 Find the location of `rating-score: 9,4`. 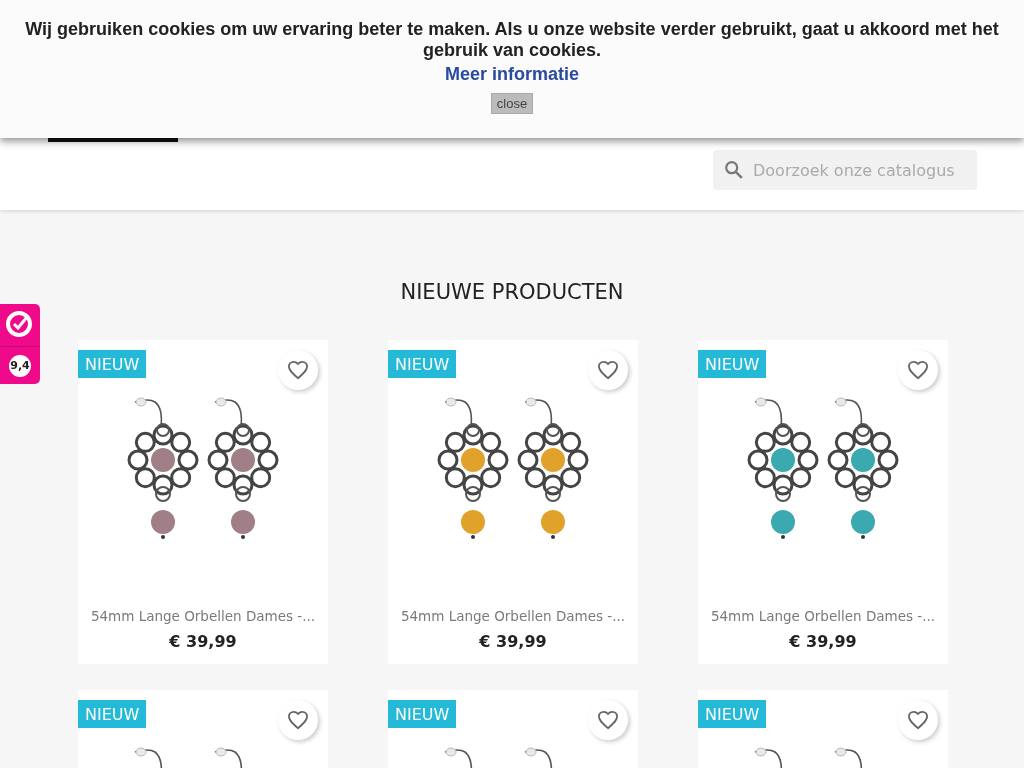

rating-score: 9,4 is located at coordinates (20, 365).